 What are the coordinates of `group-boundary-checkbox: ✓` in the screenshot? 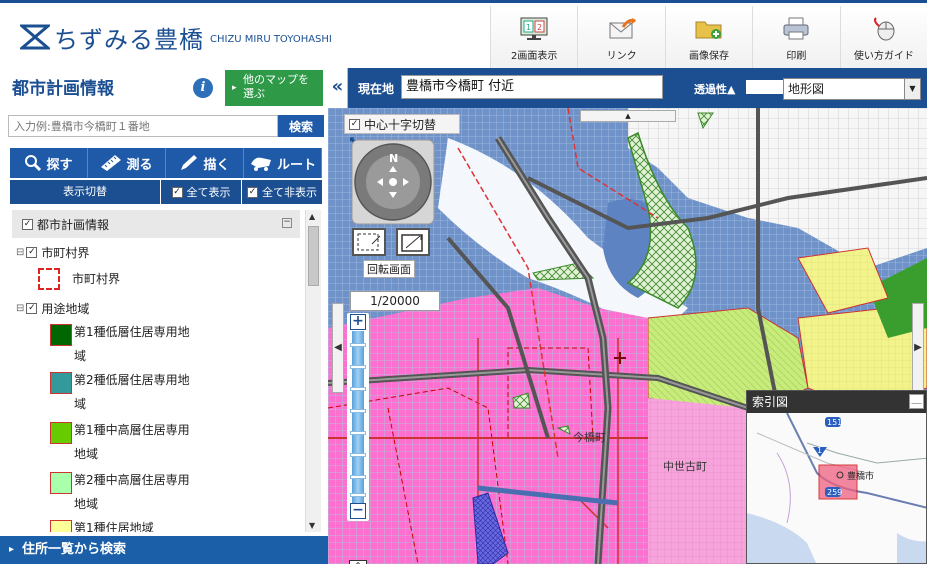 It's located at (32, 252).